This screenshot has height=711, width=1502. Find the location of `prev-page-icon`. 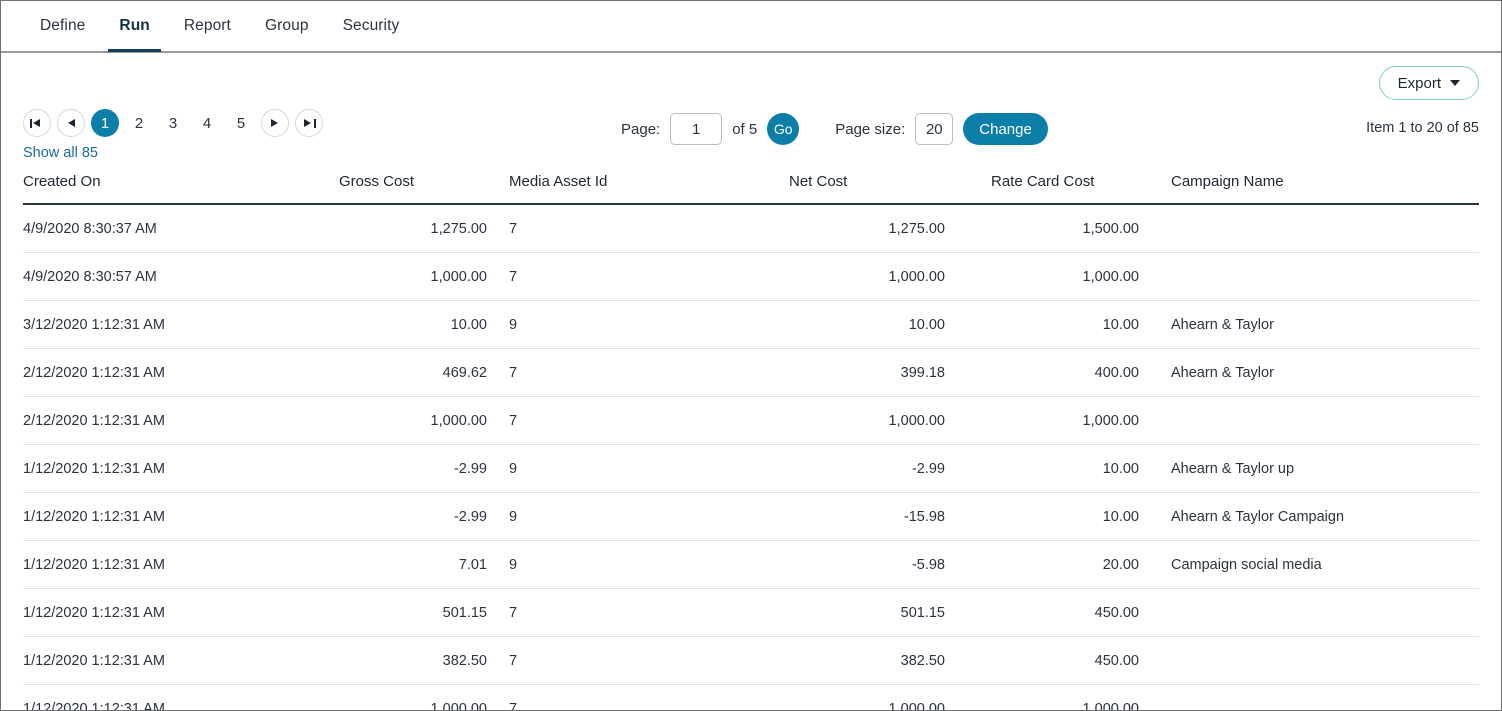

prev-page-icon is located at coordinates (71, 123).